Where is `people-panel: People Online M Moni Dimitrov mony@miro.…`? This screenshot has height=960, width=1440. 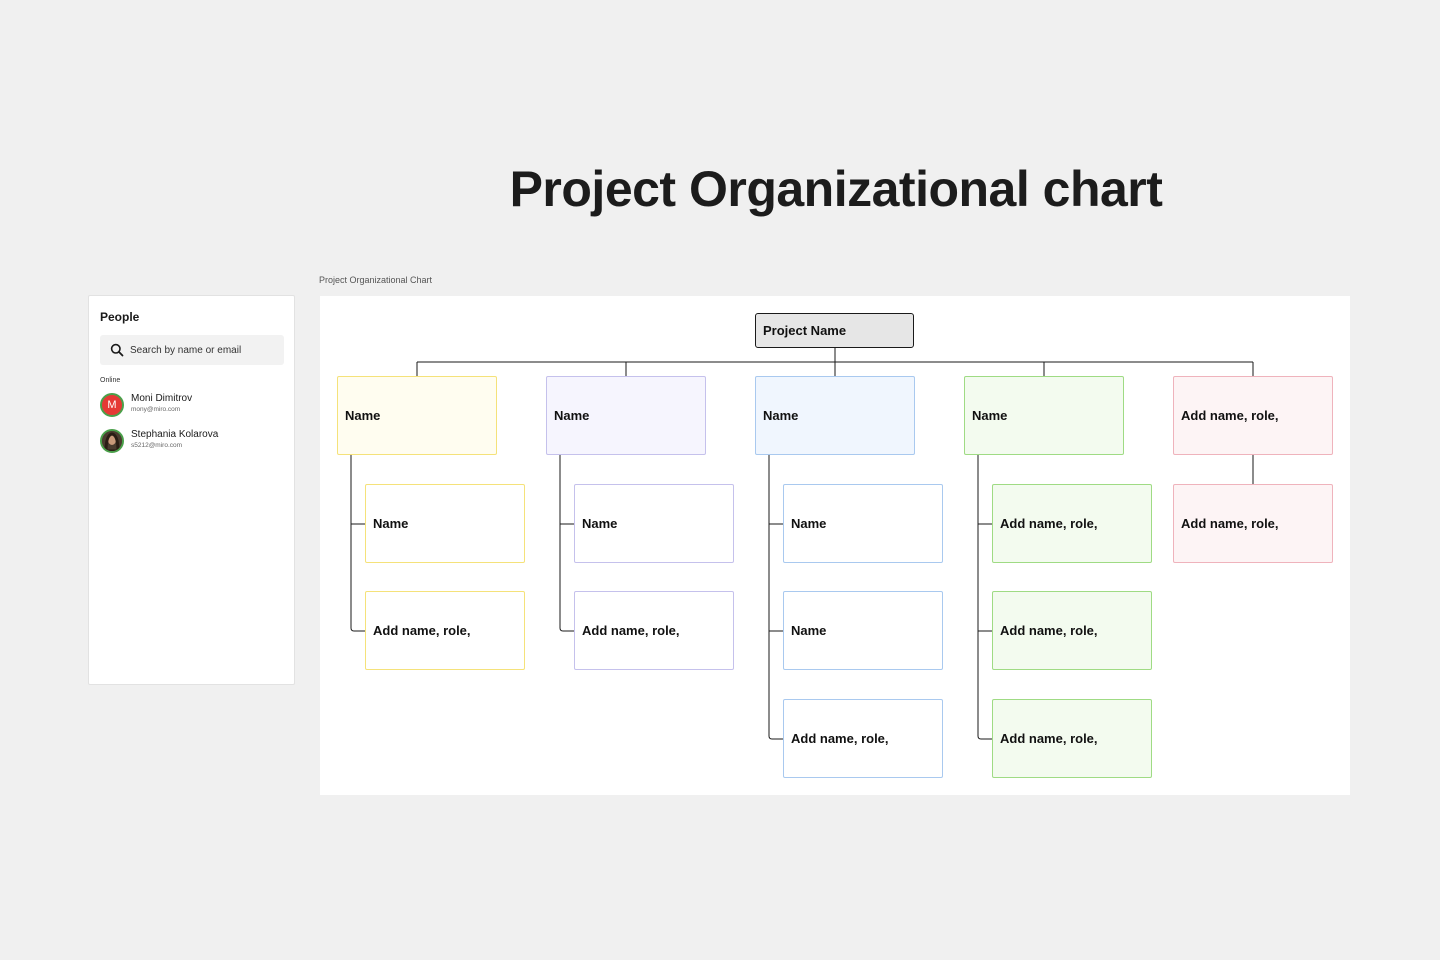
people-panel: People Online M Moni Dimitrov mony@miro.… is located at coordinates (191, 490).